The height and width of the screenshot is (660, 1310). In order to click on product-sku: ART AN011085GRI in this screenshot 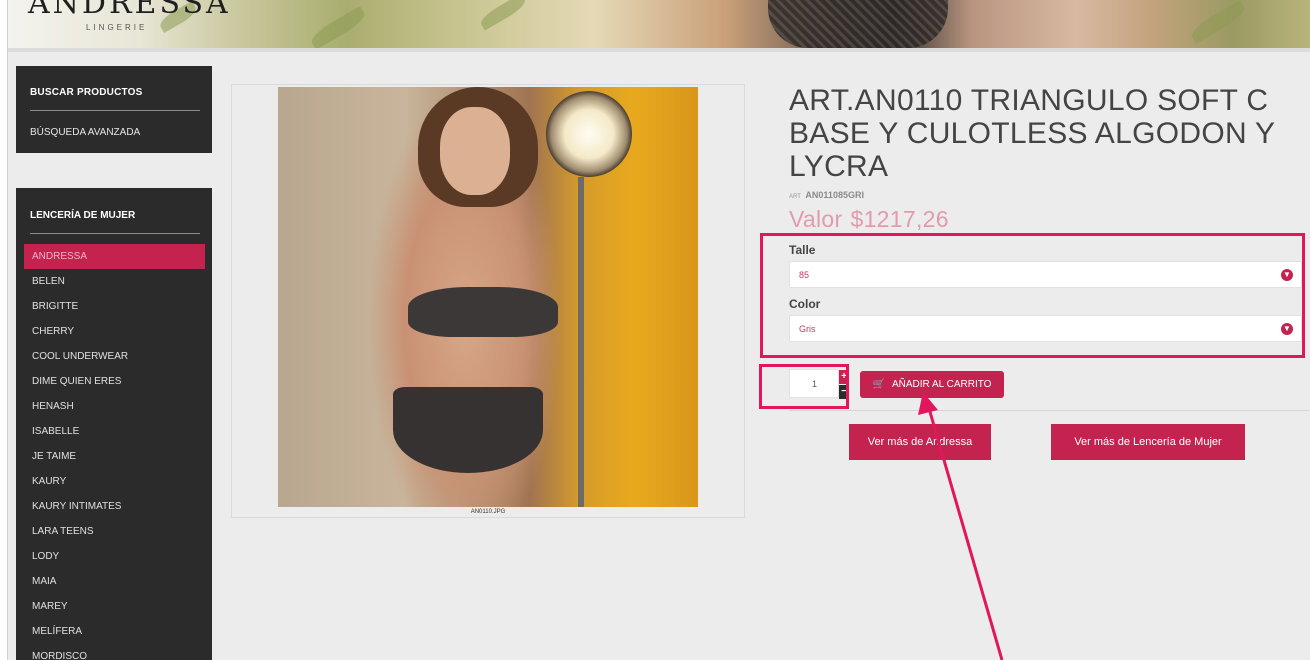, I will do `click(826, 195)`.